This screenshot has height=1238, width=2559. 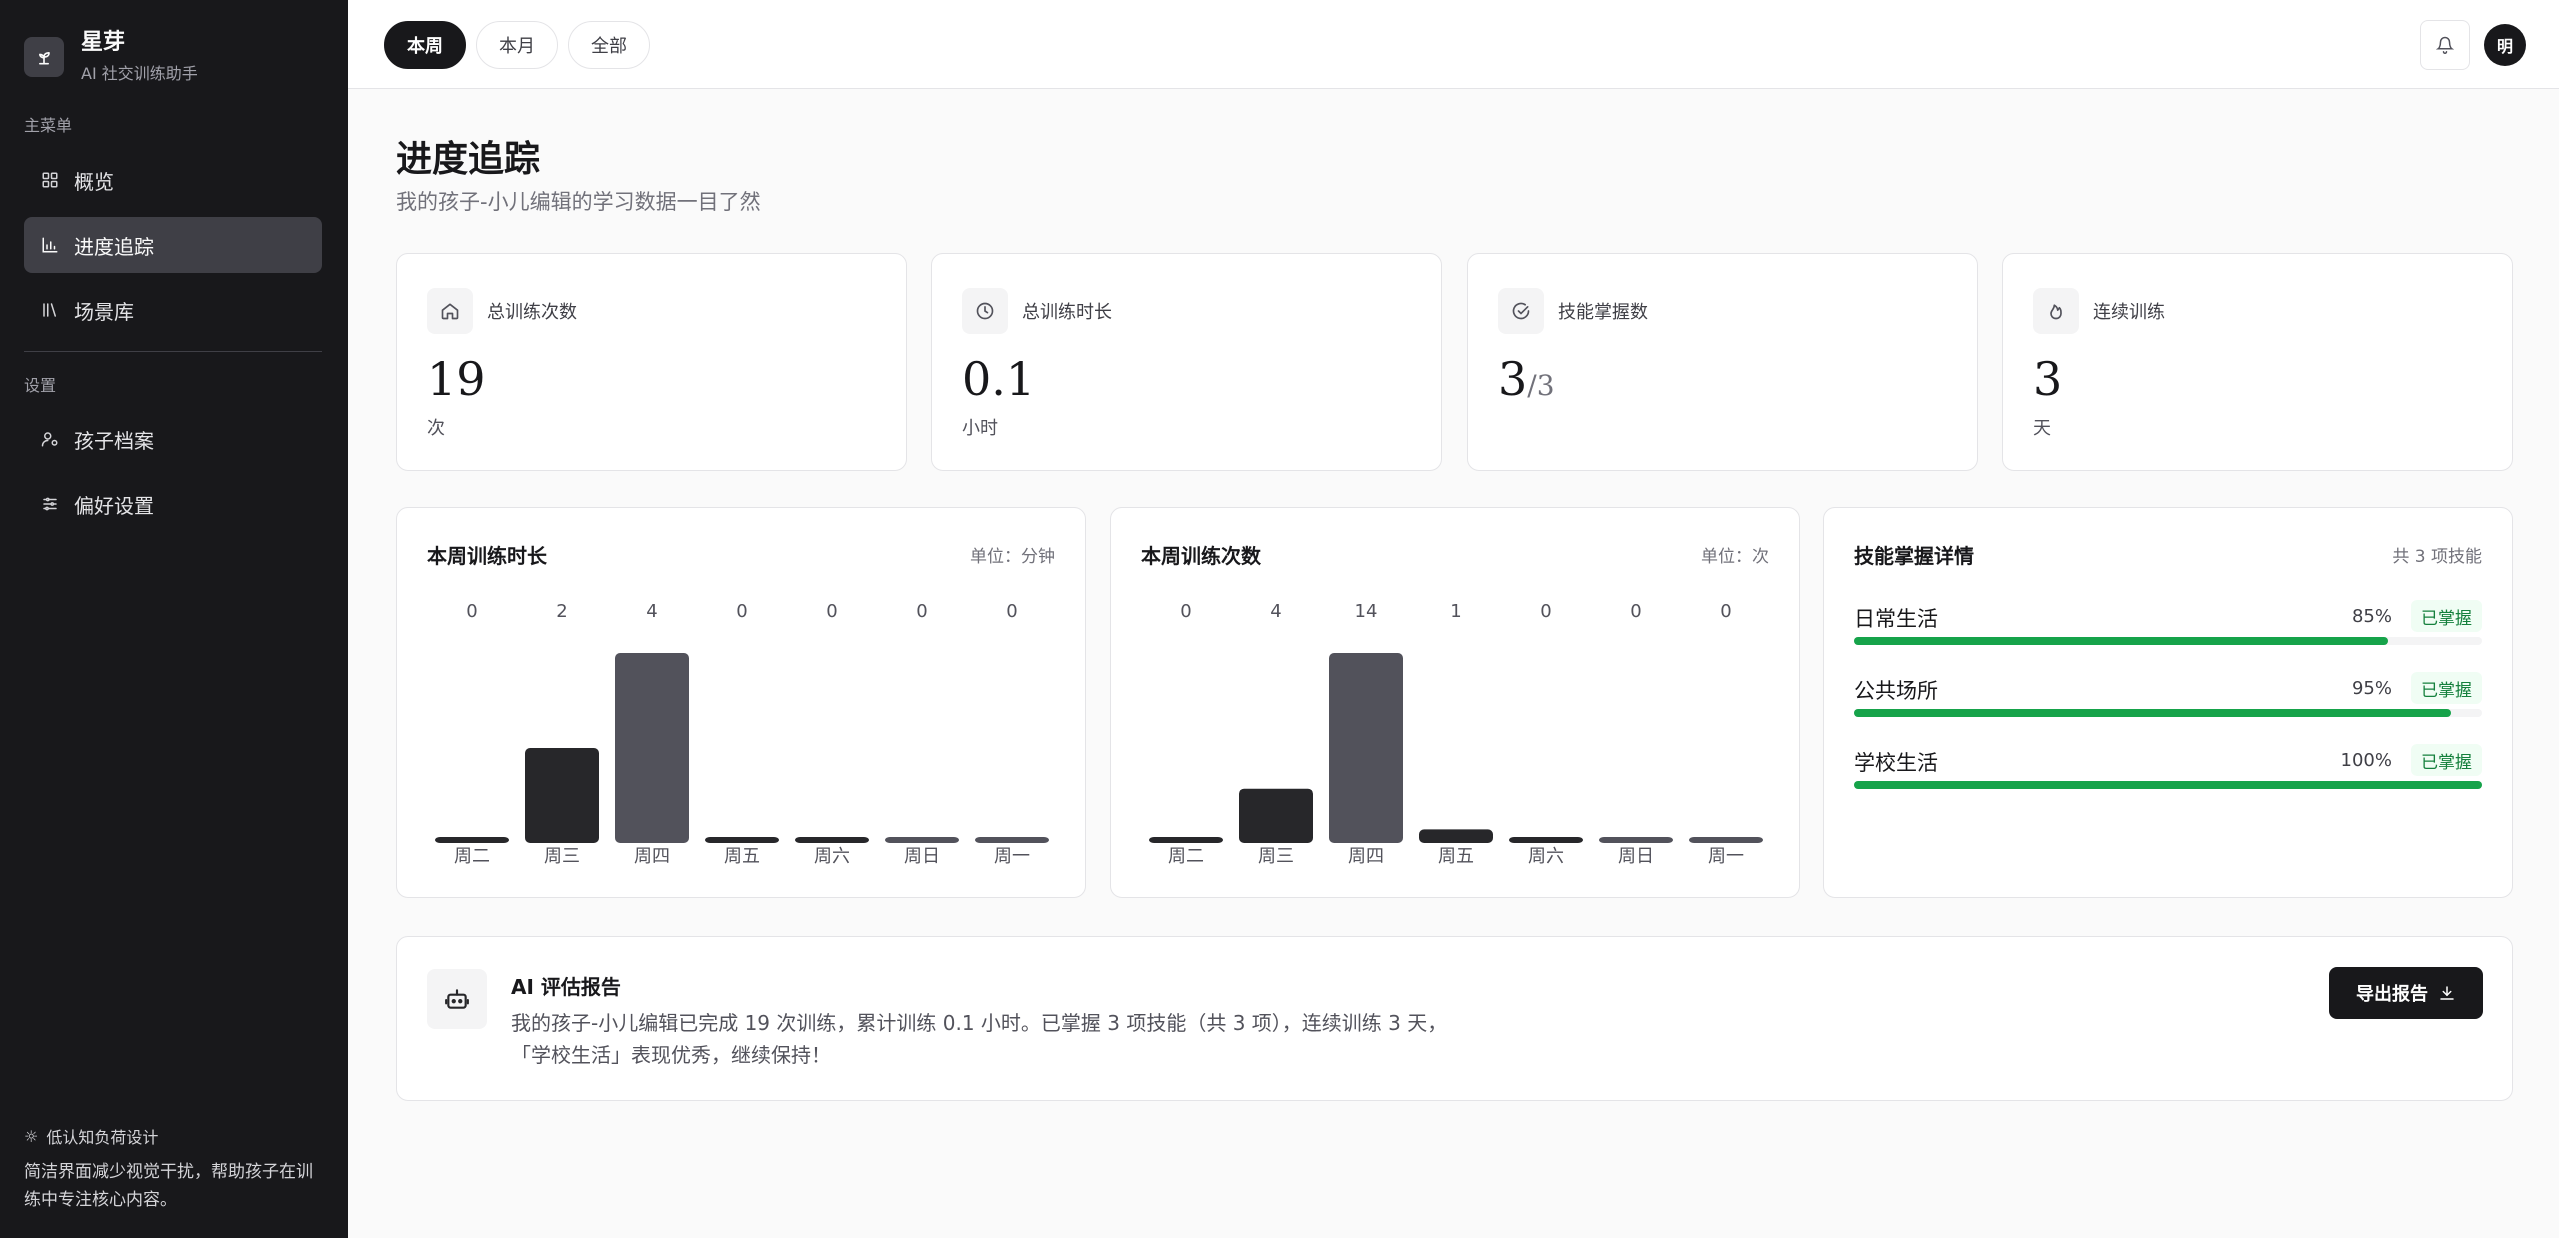 I want to click on stat-label: 总训练时长, so click(x=1067, y=312).